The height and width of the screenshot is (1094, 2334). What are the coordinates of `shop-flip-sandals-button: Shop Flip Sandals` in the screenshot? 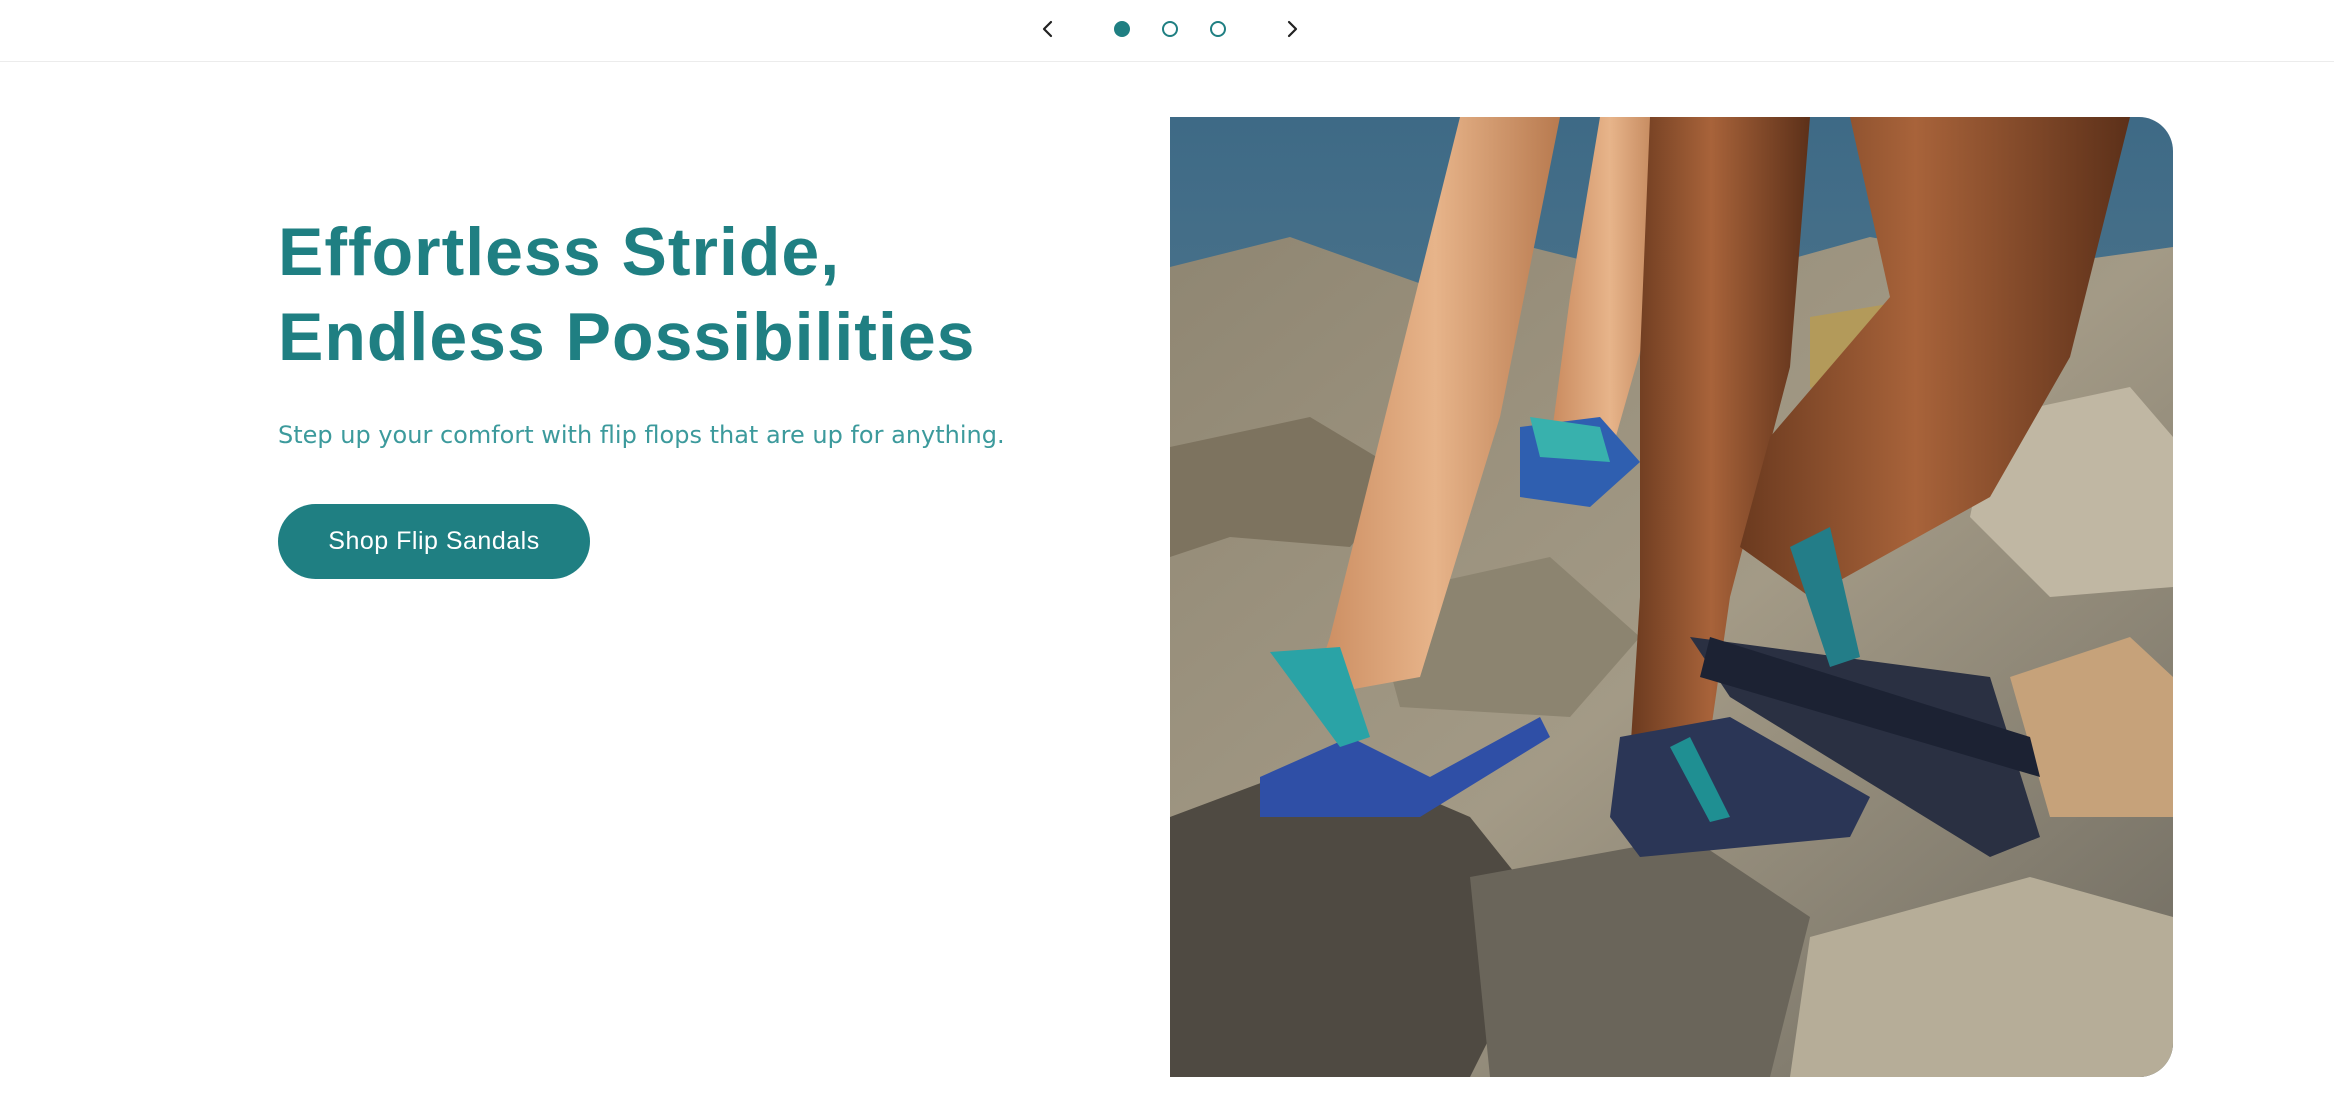 It's located at (434, 541).